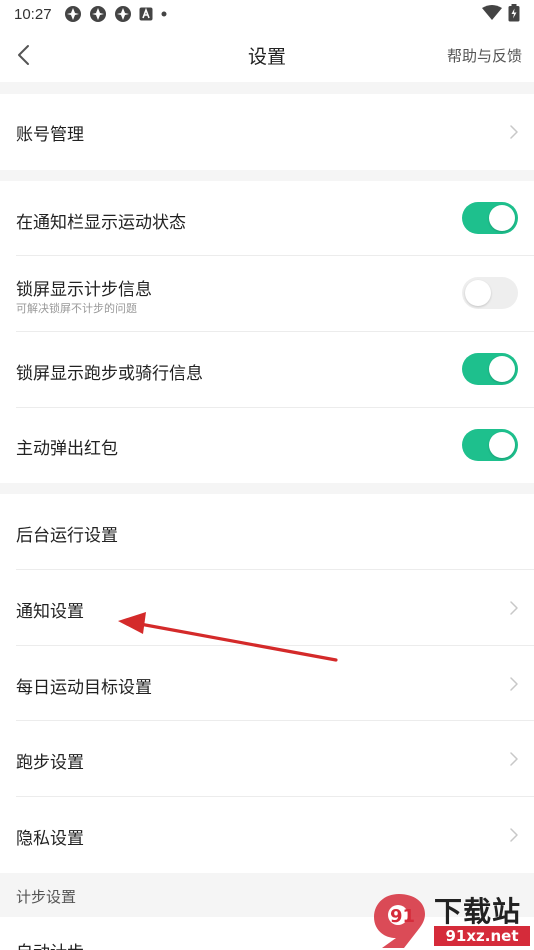 This screenshot has height=950, width=534. Describe the element at coordinates (267, 55) in the screenshot. I see `app-bar: 设置 帮助与反馈` at that location.